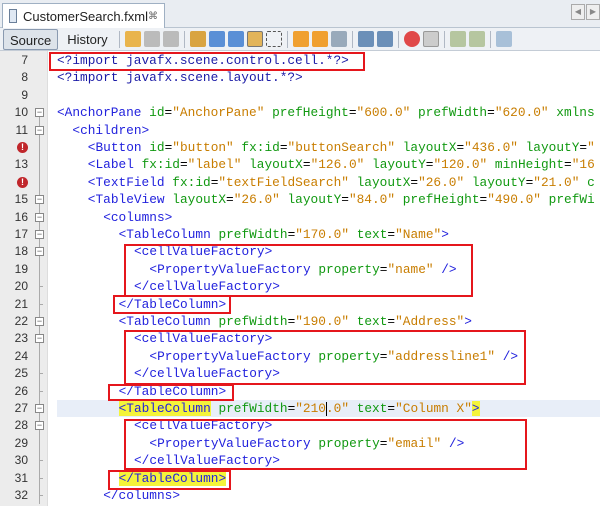 This screenshot has width=600, height=506. I want to click on forward-icon, so click(170, 39).